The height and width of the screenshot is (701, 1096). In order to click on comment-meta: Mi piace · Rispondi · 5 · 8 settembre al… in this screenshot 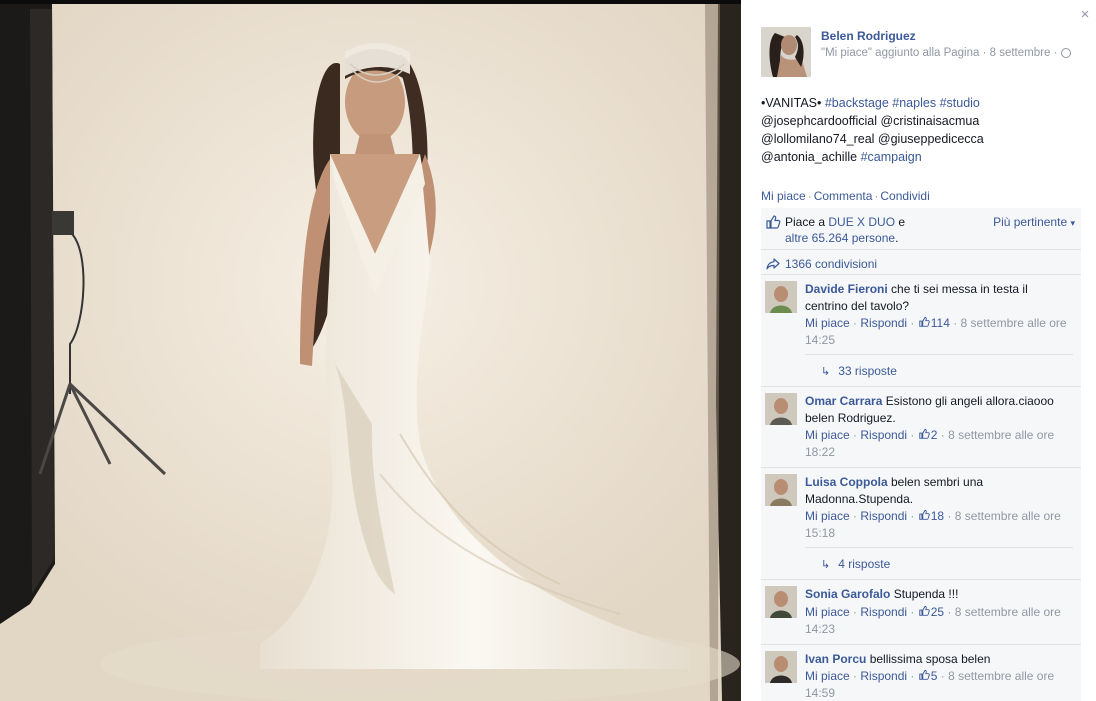, I will do `click(930, 684)`.